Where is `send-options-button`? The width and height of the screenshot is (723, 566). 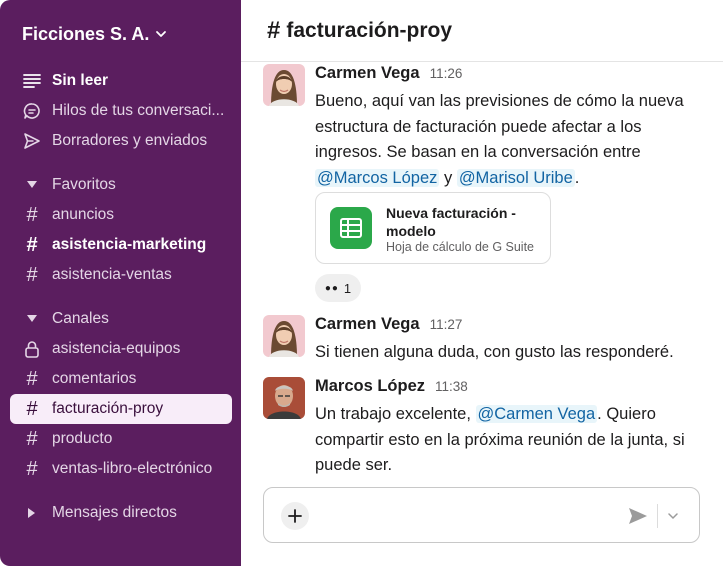
send-options-button is located at coordinates (673, 516).